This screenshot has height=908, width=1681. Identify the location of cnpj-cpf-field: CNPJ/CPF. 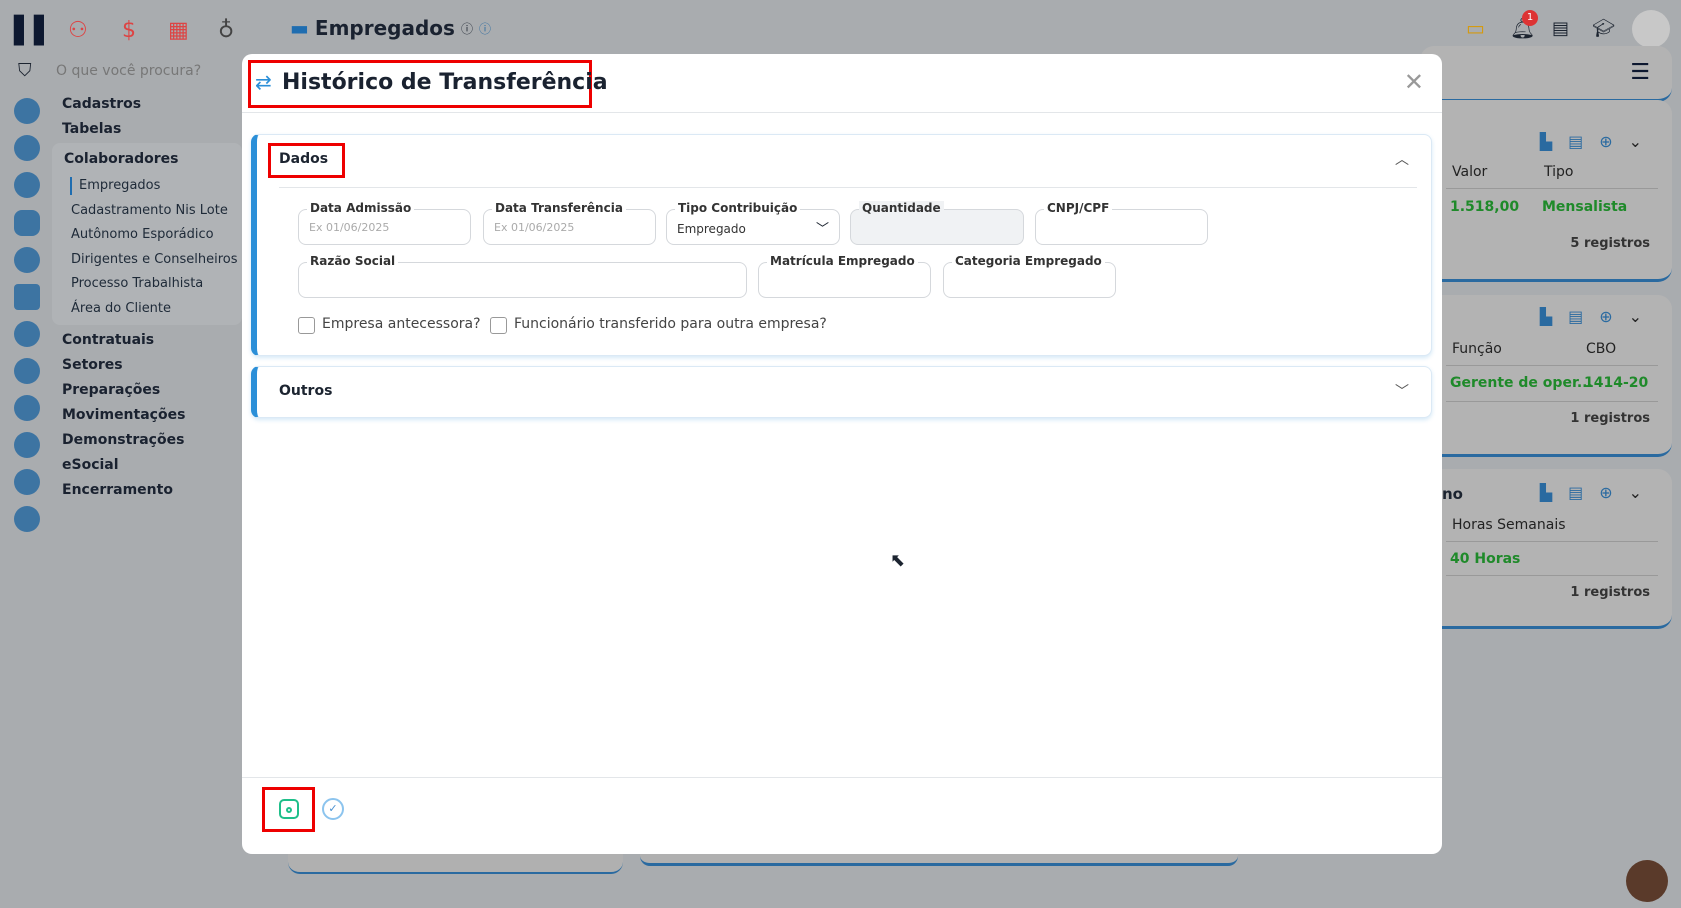
(1121, 223).